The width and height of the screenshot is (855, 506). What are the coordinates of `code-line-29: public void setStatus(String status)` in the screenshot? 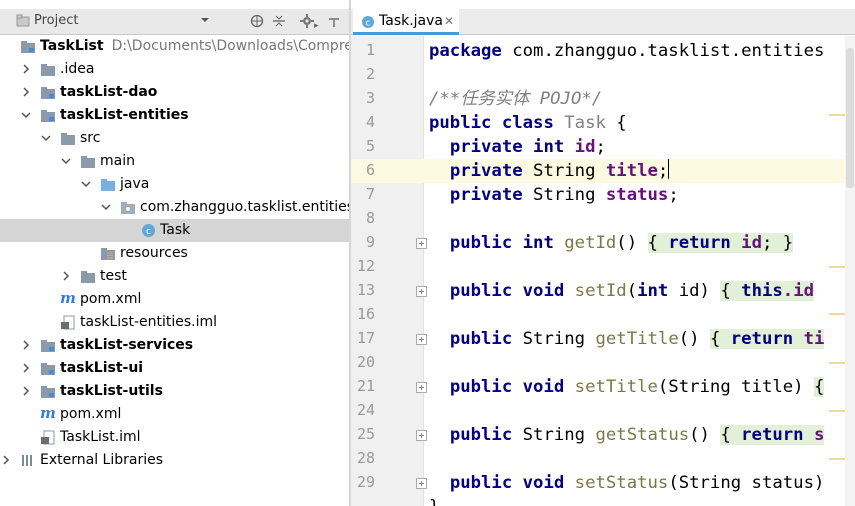 It's located at (627, 483).